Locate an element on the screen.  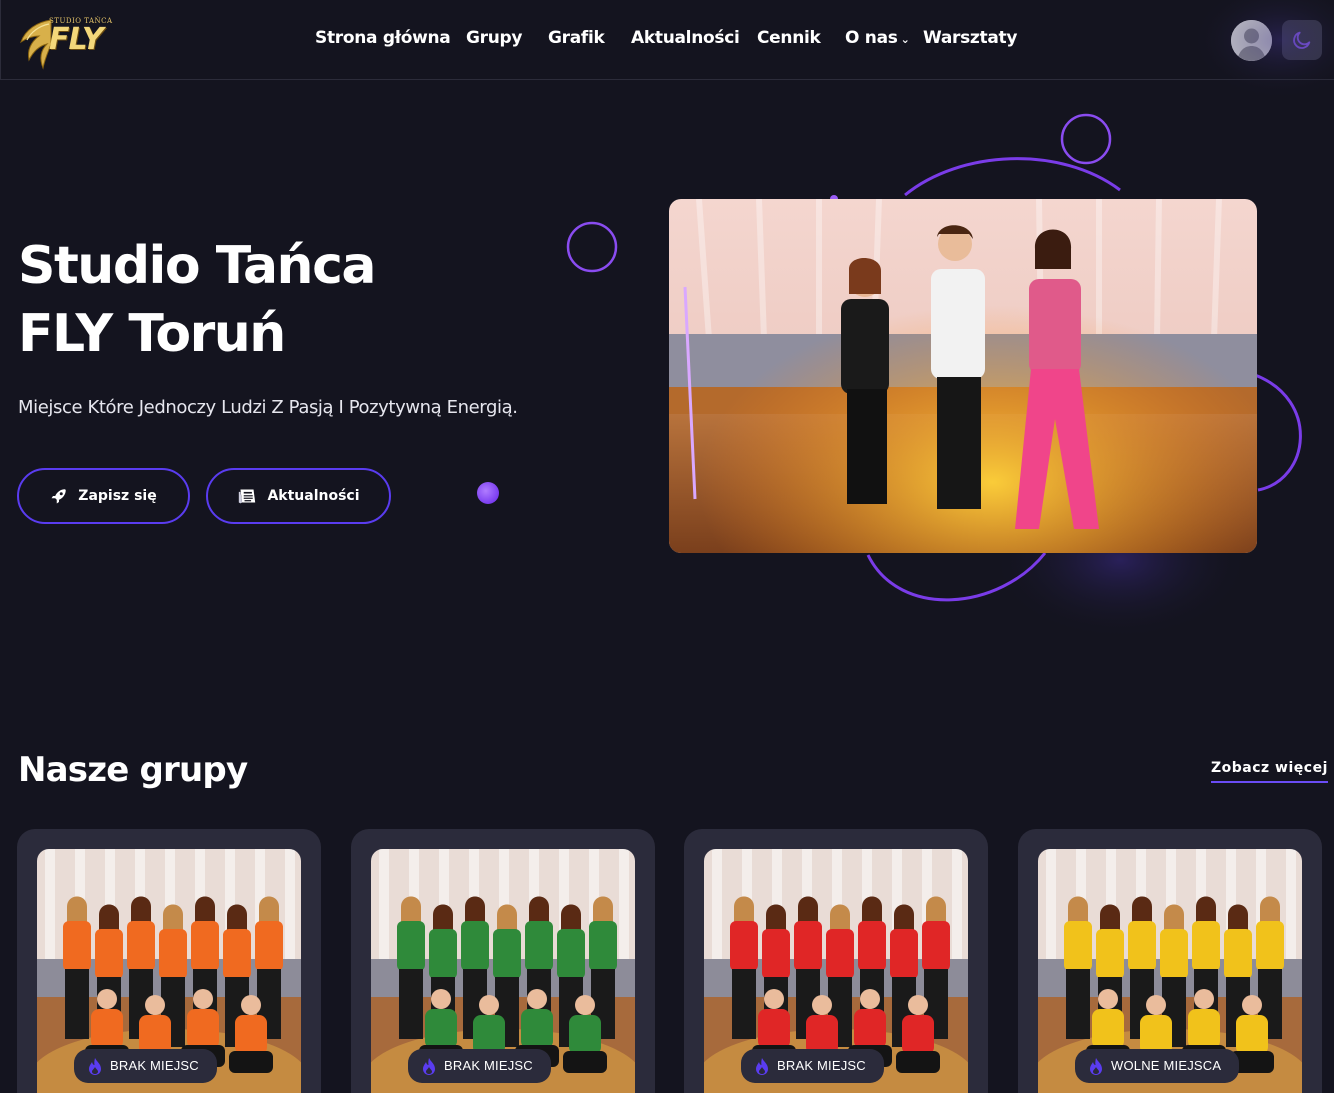
nav-item-about: O nas ⌄ is located at coordinates (877, 38).